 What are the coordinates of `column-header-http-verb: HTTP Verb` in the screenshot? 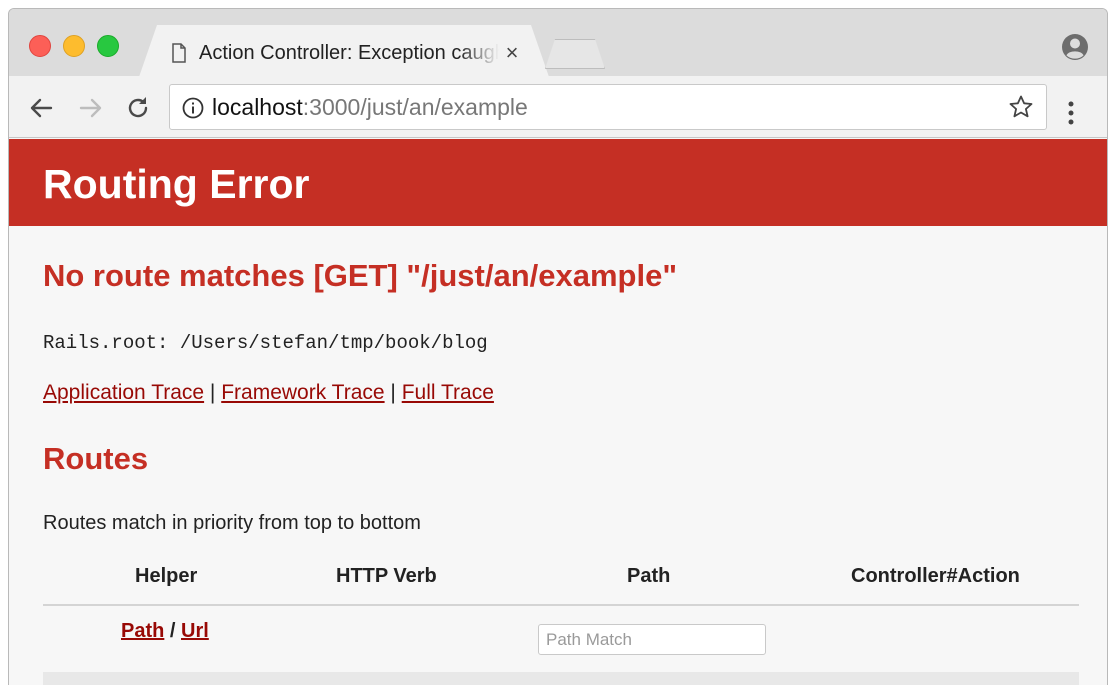 It's located at (386, 576).